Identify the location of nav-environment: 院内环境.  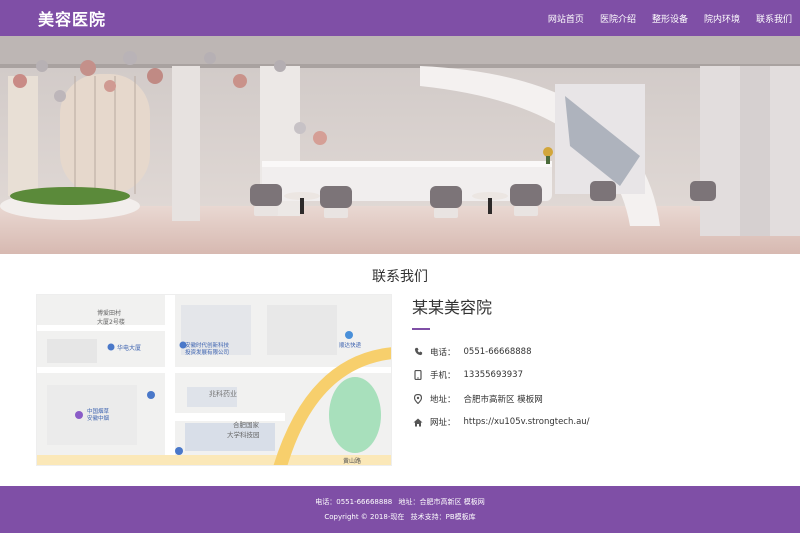
(722, 18).